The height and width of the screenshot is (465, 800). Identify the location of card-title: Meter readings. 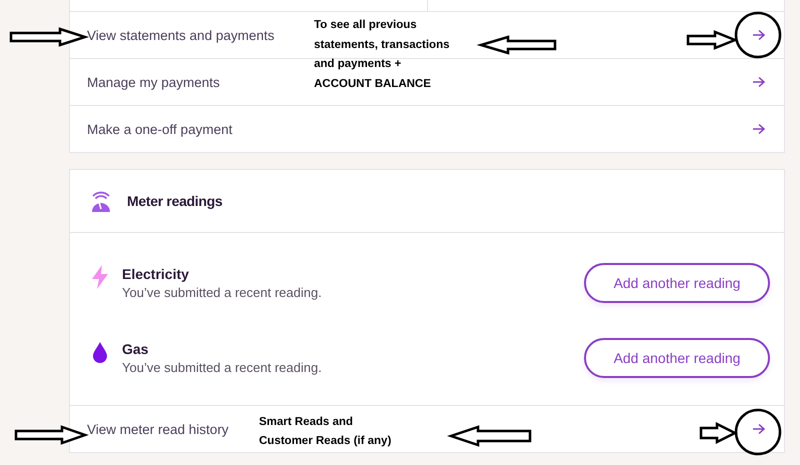
(174, 201).